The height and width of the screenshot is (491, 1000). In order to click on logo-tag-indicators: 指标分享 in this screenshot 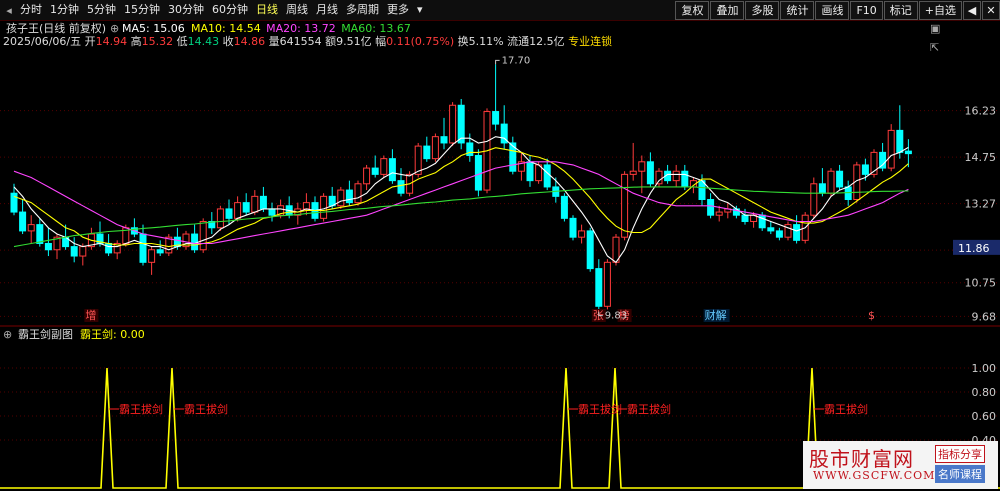, I will do `click(960, 454)`.